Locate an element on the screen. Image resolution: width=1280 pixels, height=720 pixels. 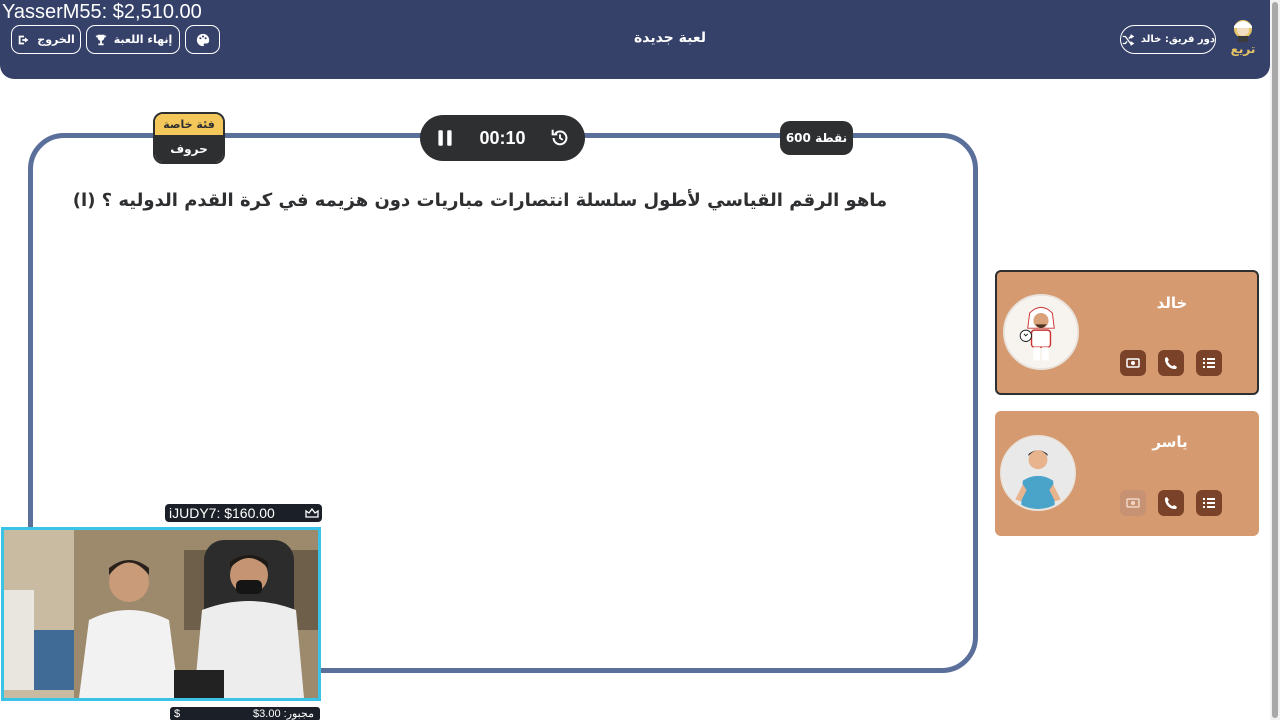
webcam-scene is located at coordinates (161, 614).